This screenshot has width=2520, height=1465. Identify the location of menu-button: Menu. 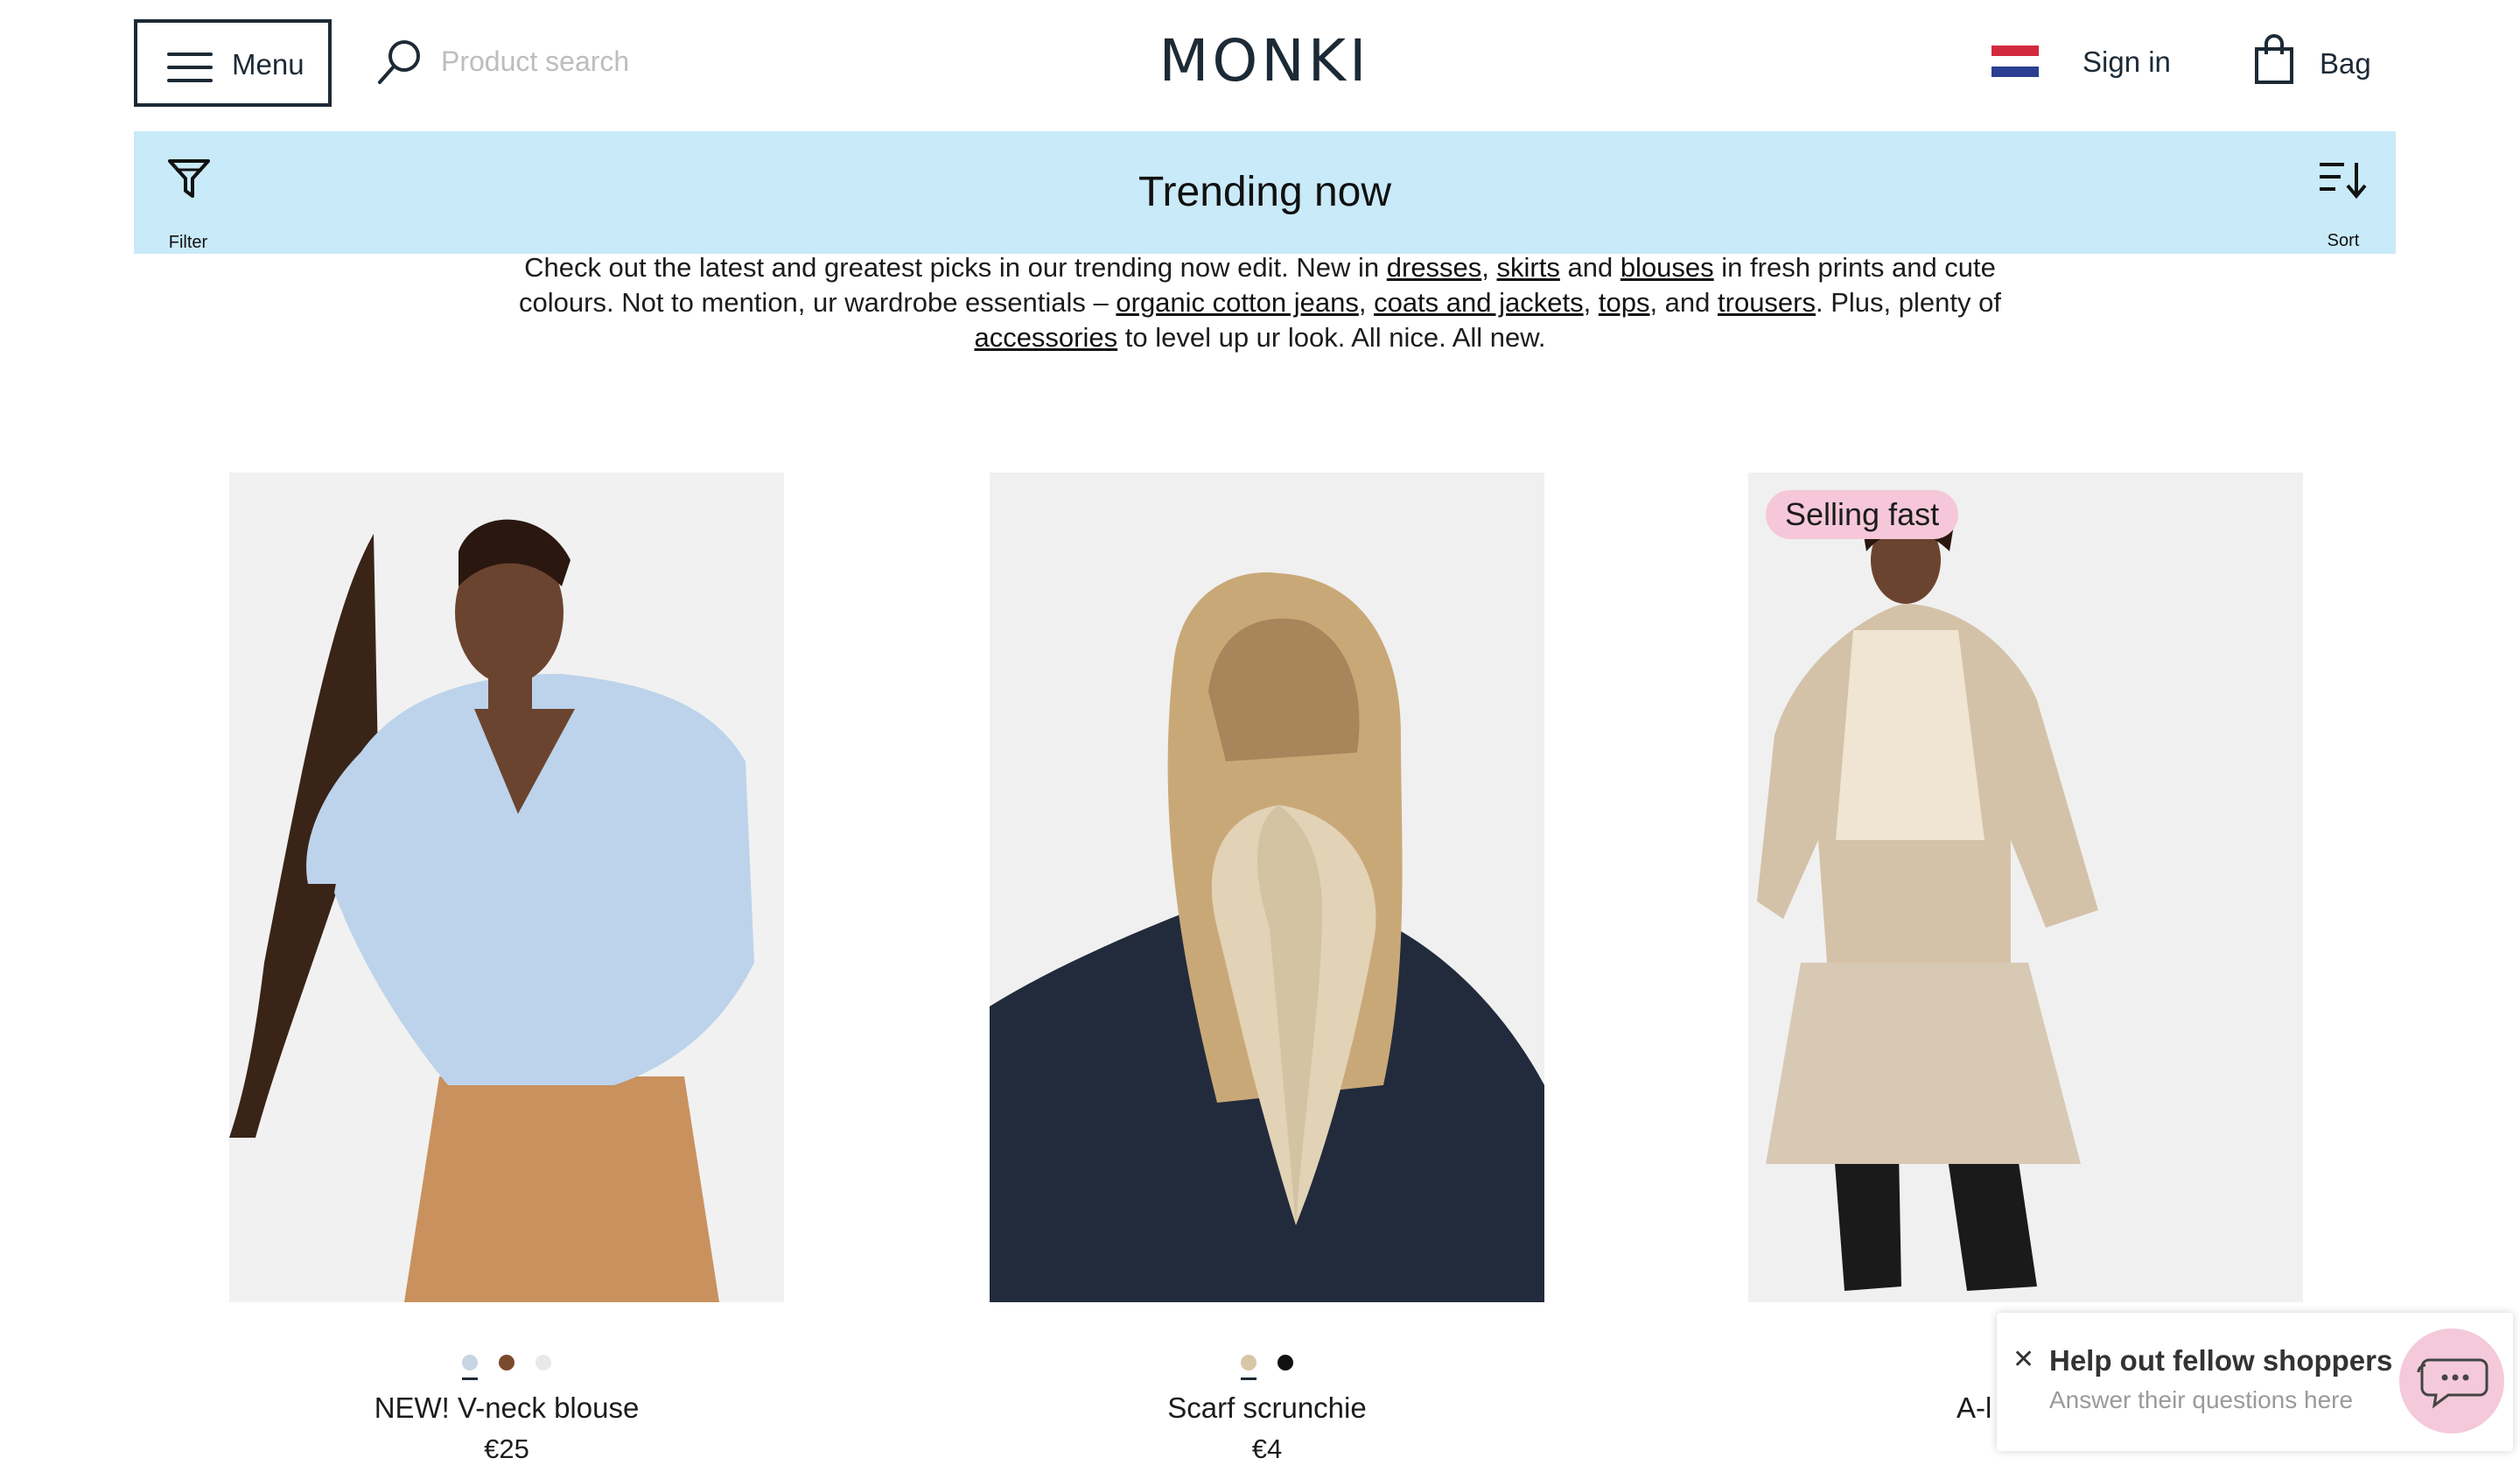
(233, 63).